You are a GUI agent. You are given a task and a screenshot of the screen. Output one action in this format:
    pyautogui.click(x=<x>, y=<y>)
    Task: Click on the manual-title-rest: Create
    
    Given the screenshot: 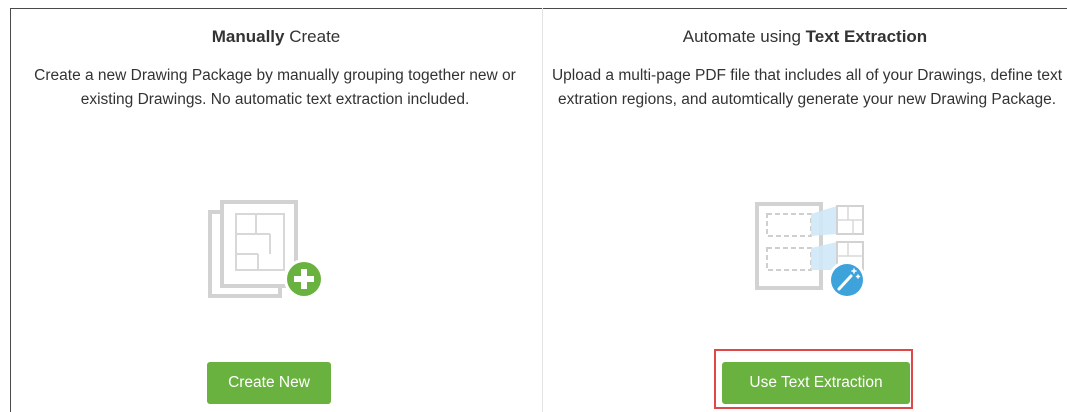 What is the action you would take?
    pyautogui.click(x=312, y=36)
    